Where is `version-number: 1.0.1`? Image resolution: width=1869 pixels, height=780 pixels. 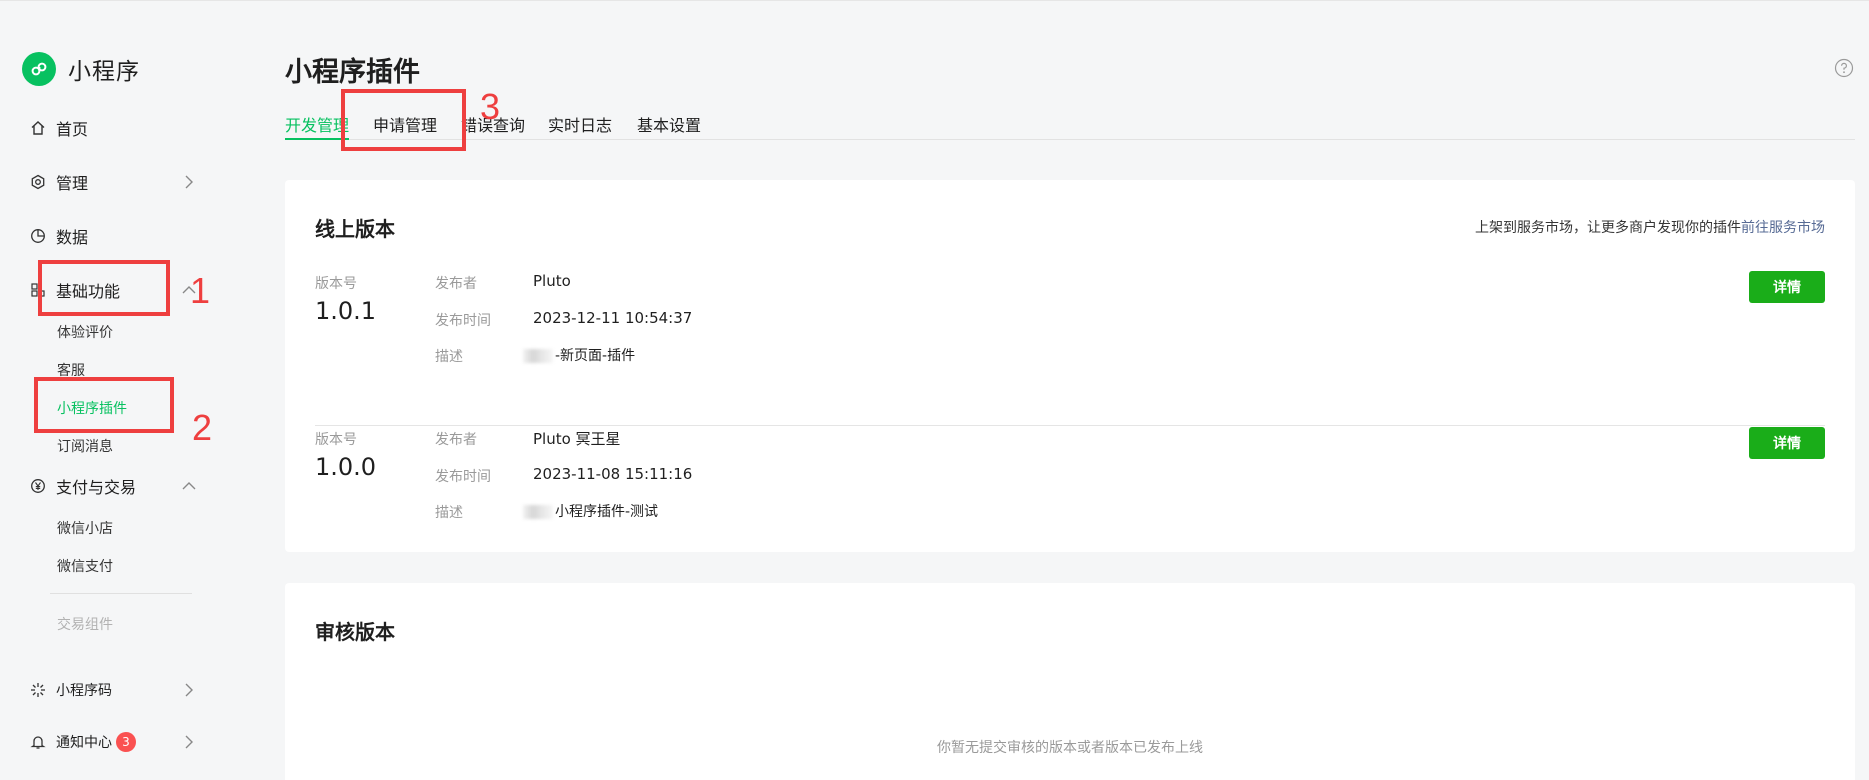
version-number: 1.0.1 is located at coordinates (346, 311).